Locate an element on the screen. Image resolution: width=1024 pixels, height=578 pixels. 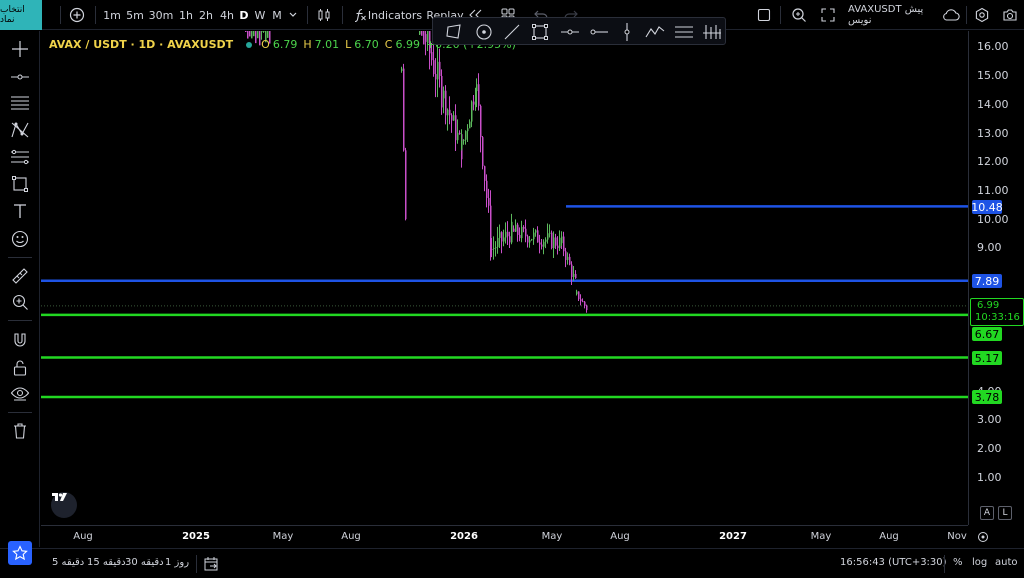
auto-scale-a-button: A is located at coordinates (987, 513).